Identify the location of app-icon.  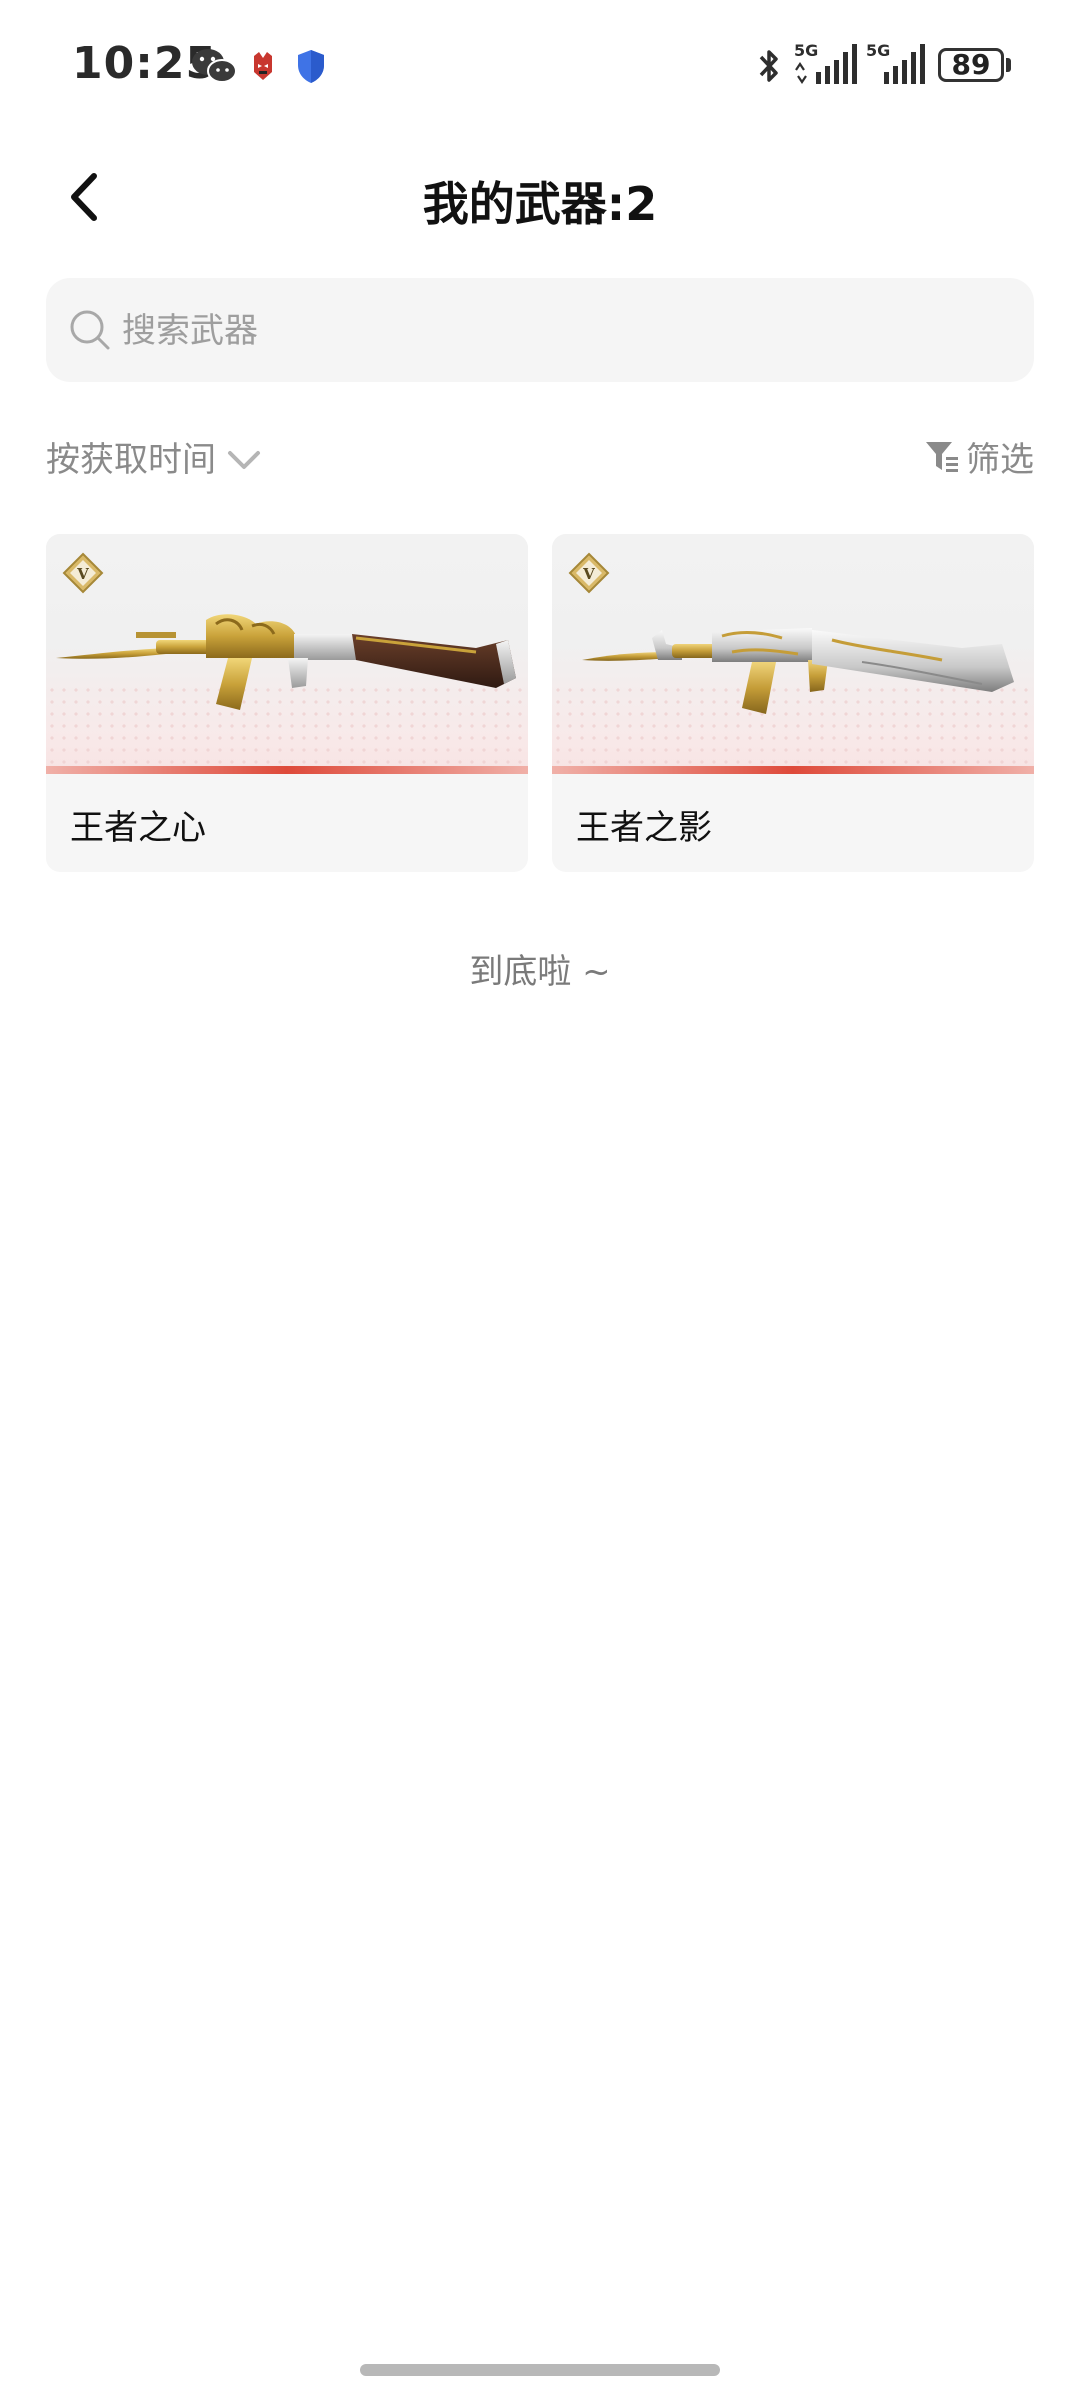
(263, 66).